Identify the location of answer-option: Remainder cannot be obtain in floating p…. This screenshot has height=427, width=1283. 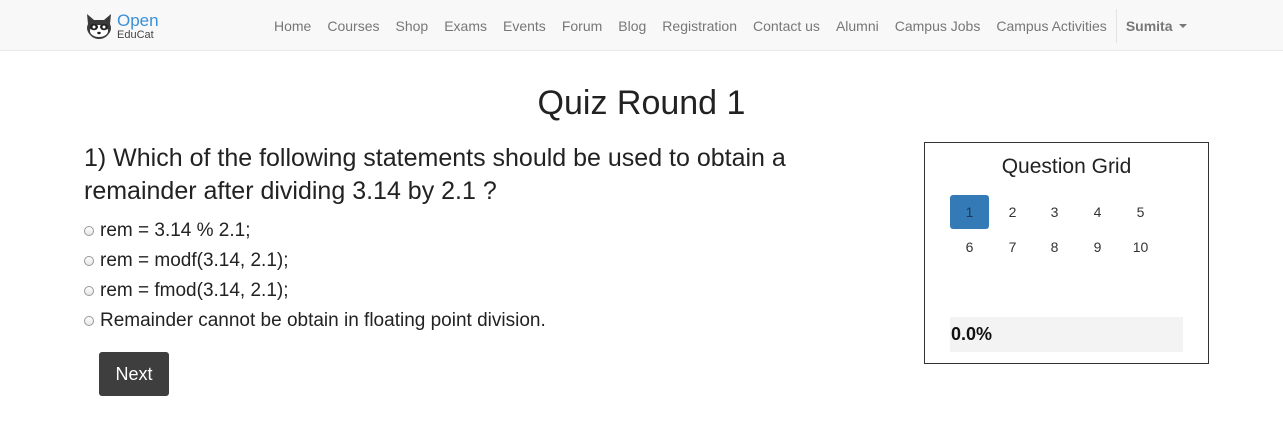
(315, 321).